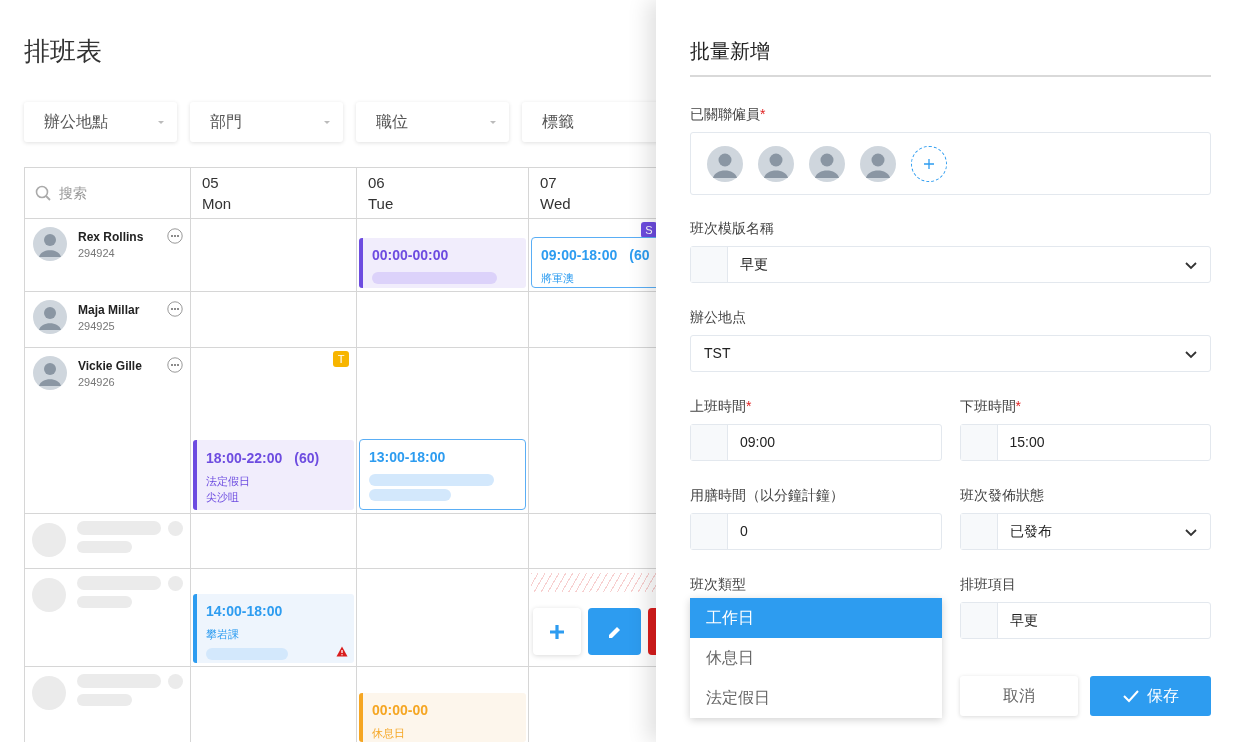 Image resolution: width=1245 pixels, height=742 pixels. What do you see at coordinates (211, 183) in the screenshot?
I see `day-date: 05` at bounding box center [211, 183].